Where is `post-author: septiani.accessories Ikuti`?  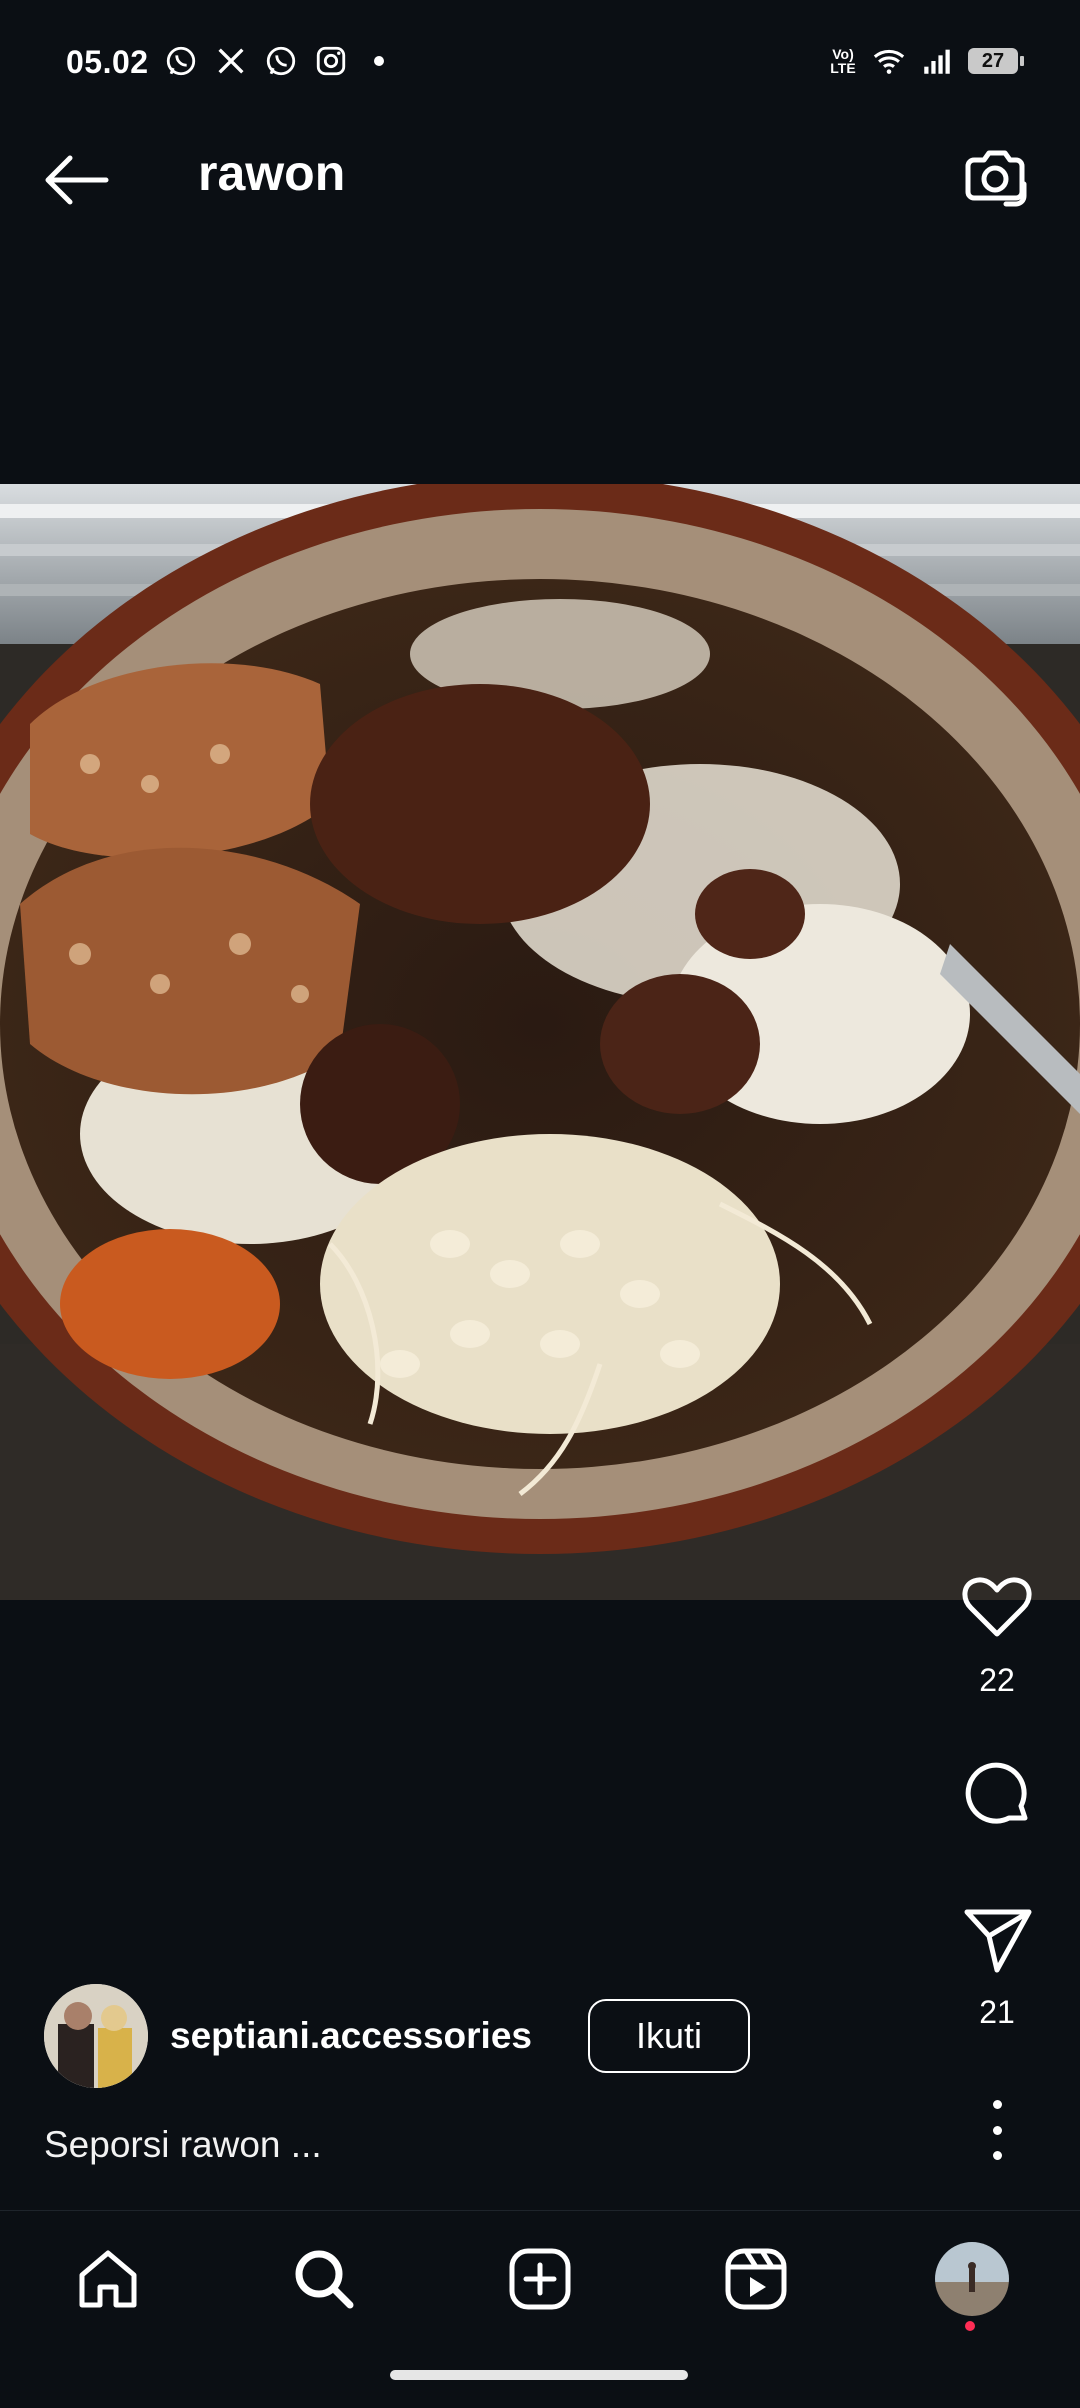 post-author: septiani.accessories Ikuti is located at coordinates (397, 2036).